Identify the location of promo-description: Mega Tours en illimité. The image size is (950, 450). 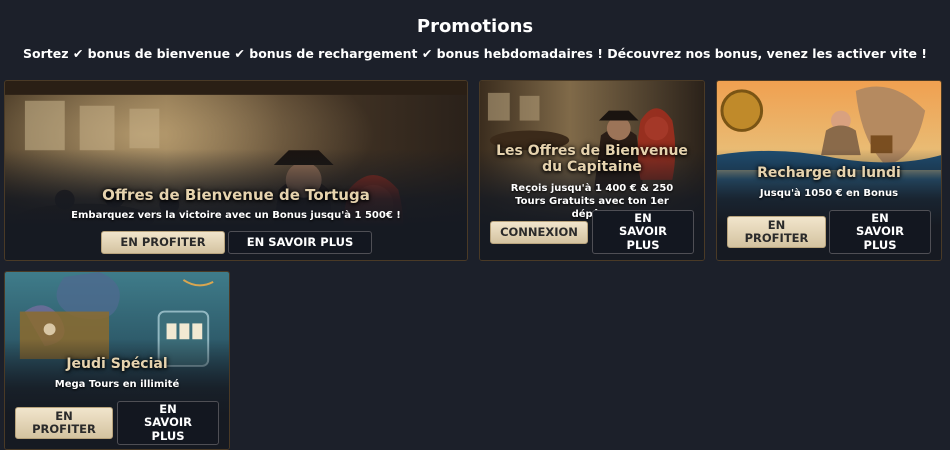
(117, 384).